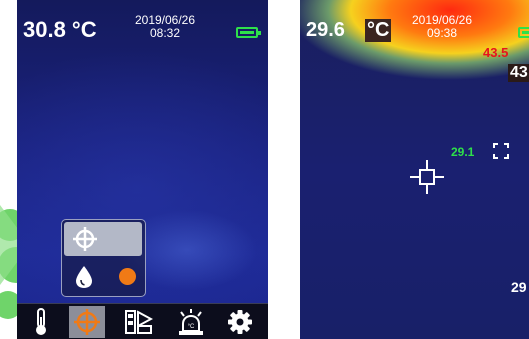 The height and width of the screenshot is (339, 529). What do you see at coordinates (127, 276) in the screenshot?
I see `color-indicator-dot` at bounding box center [127, 276].